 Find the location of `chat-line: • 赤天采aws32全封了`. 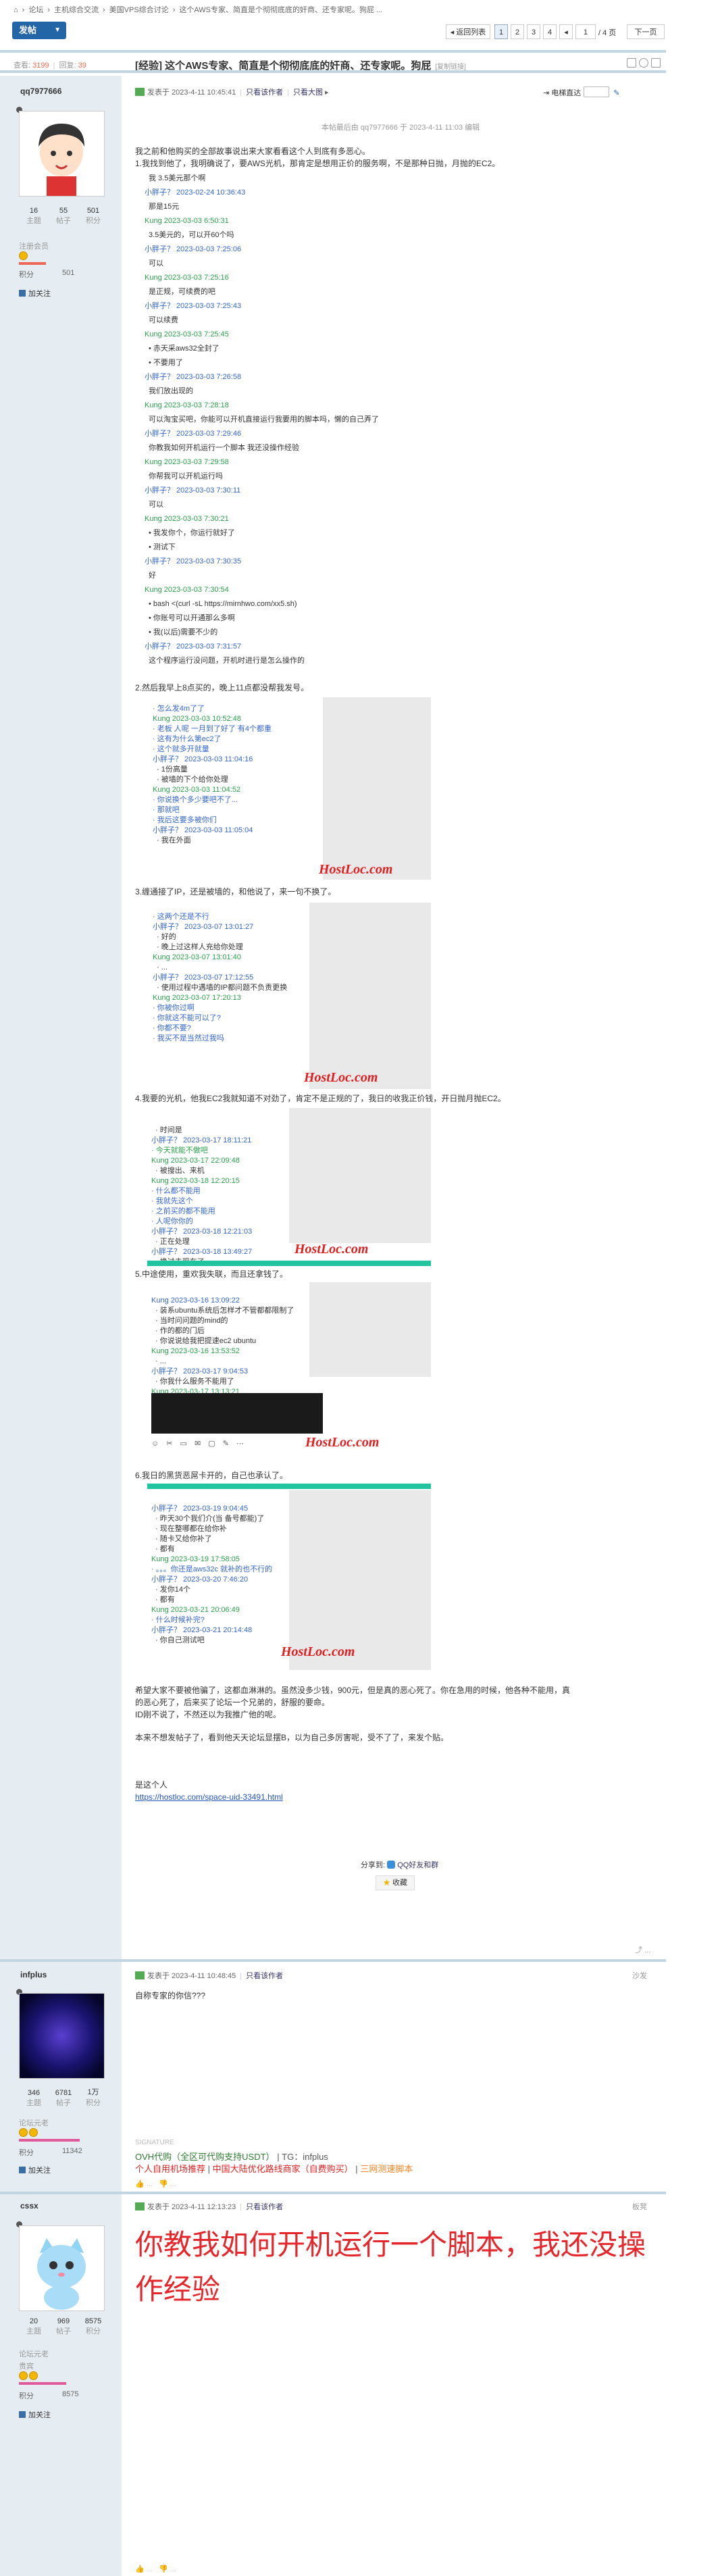

chat-line: • 赤天采aws32全封了 is located at coordinates (184, 349).